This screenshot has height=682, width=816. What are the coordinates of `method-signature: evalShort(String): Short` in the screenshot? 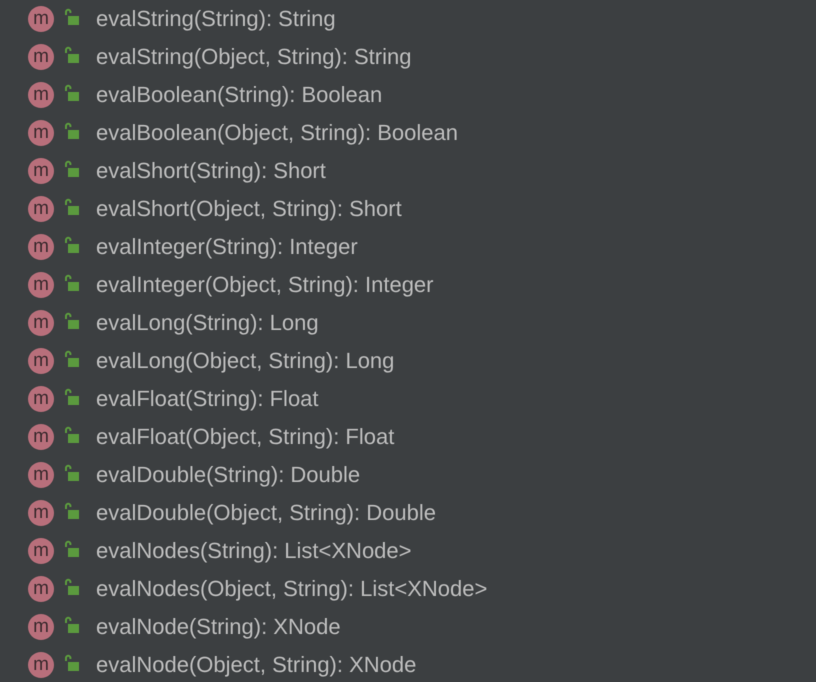 It's located at (211, 171).